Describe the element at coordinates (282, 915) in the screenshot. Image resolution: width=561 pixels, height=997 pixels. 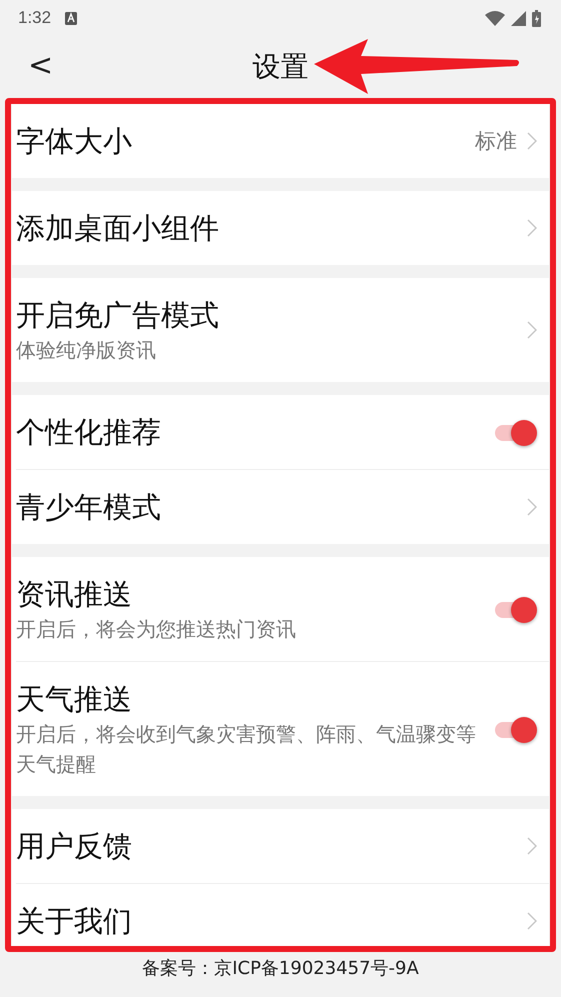
I see `settings-row: 关于我们` at that location.